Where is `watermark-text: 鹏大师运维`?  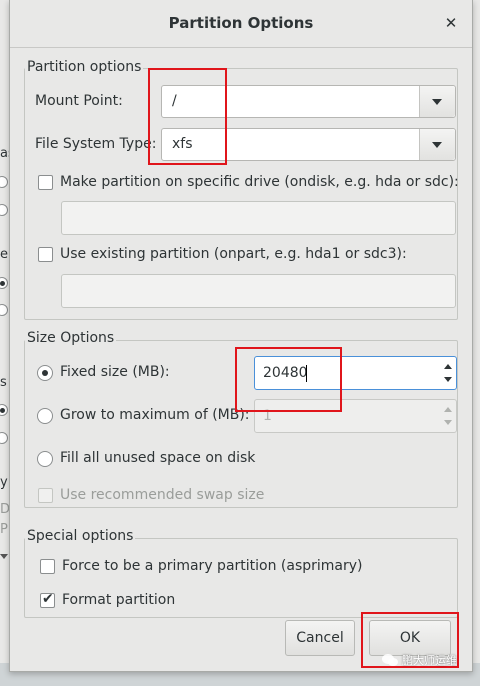 watermark-text: 鹏大师运维 is located at coordinates (429, 660).